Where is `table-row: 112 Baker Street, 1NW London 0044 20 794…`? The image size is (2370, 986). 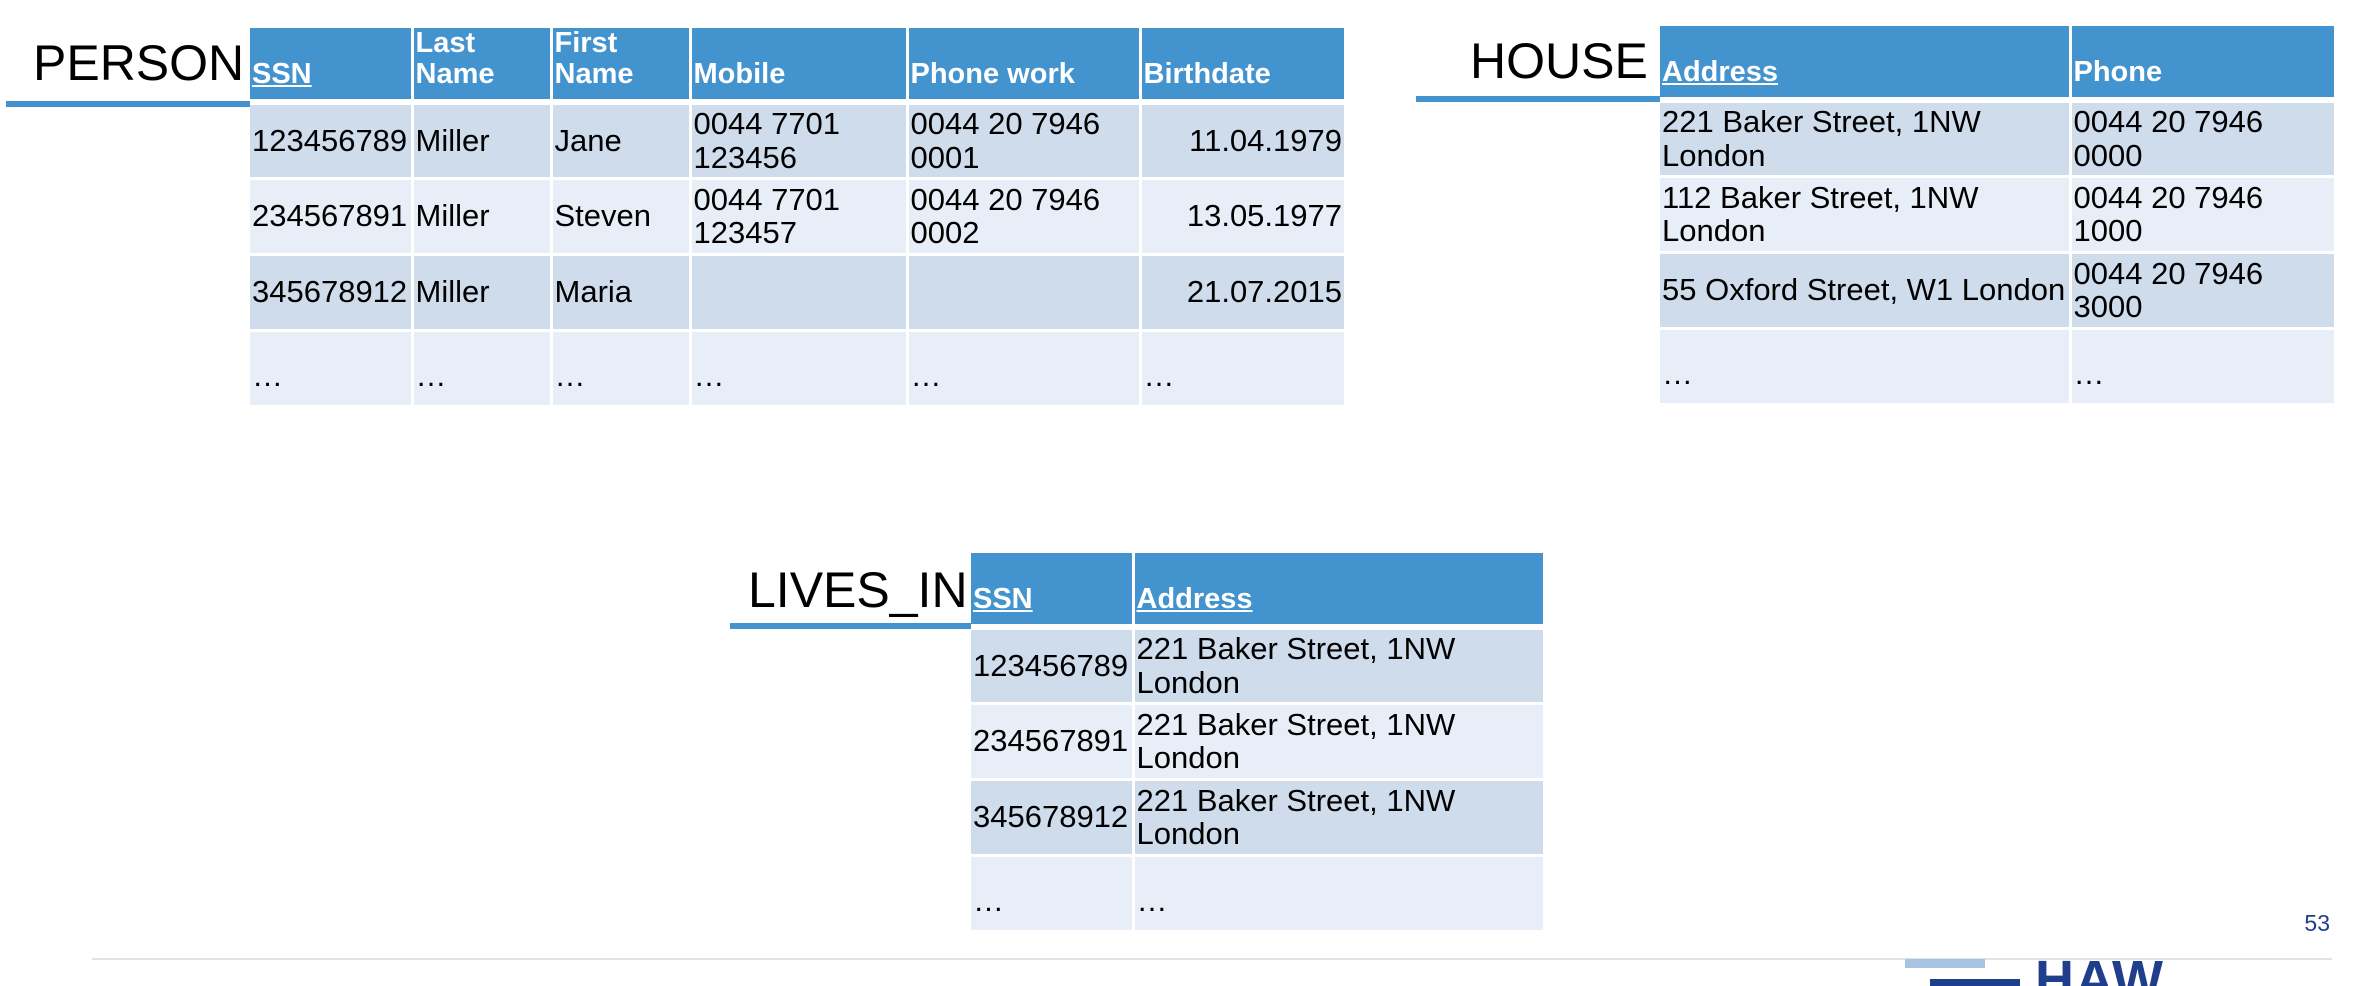
table-row: 112 Baker Street, 1NW London 0044 20 794… is located at coordinates (1997, 215).